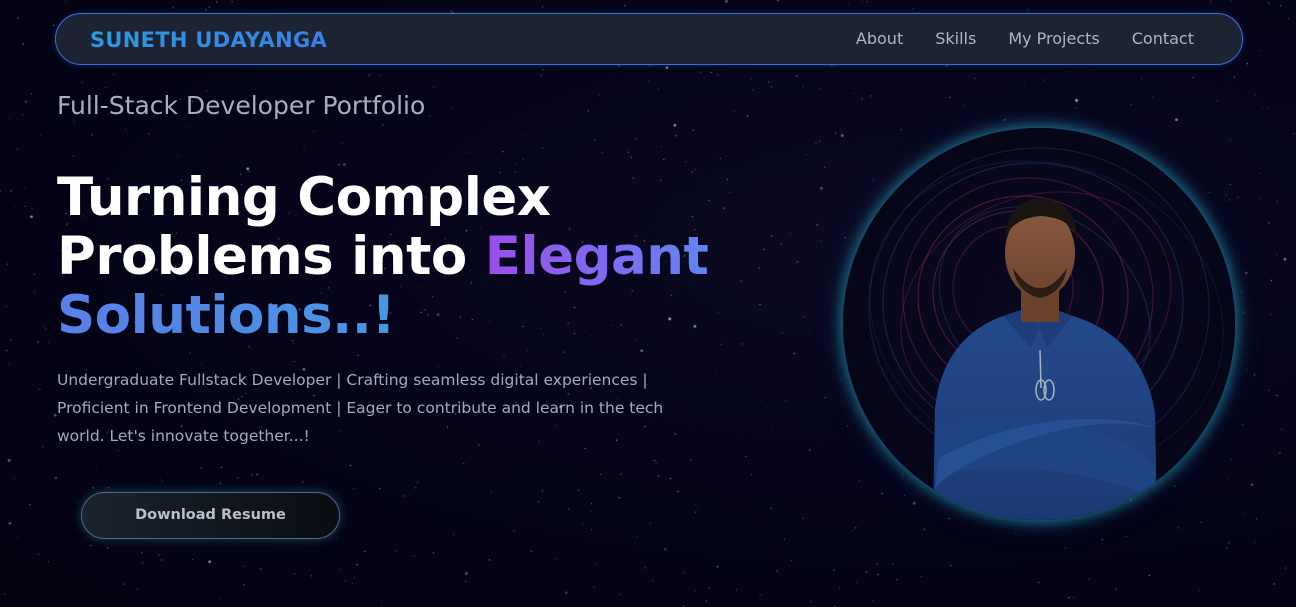  What do you see at coordinates (407, 315) in the screenshot?
I see `headline-highlight-solutions: Solutions..!` at bounding box center [407, 315].